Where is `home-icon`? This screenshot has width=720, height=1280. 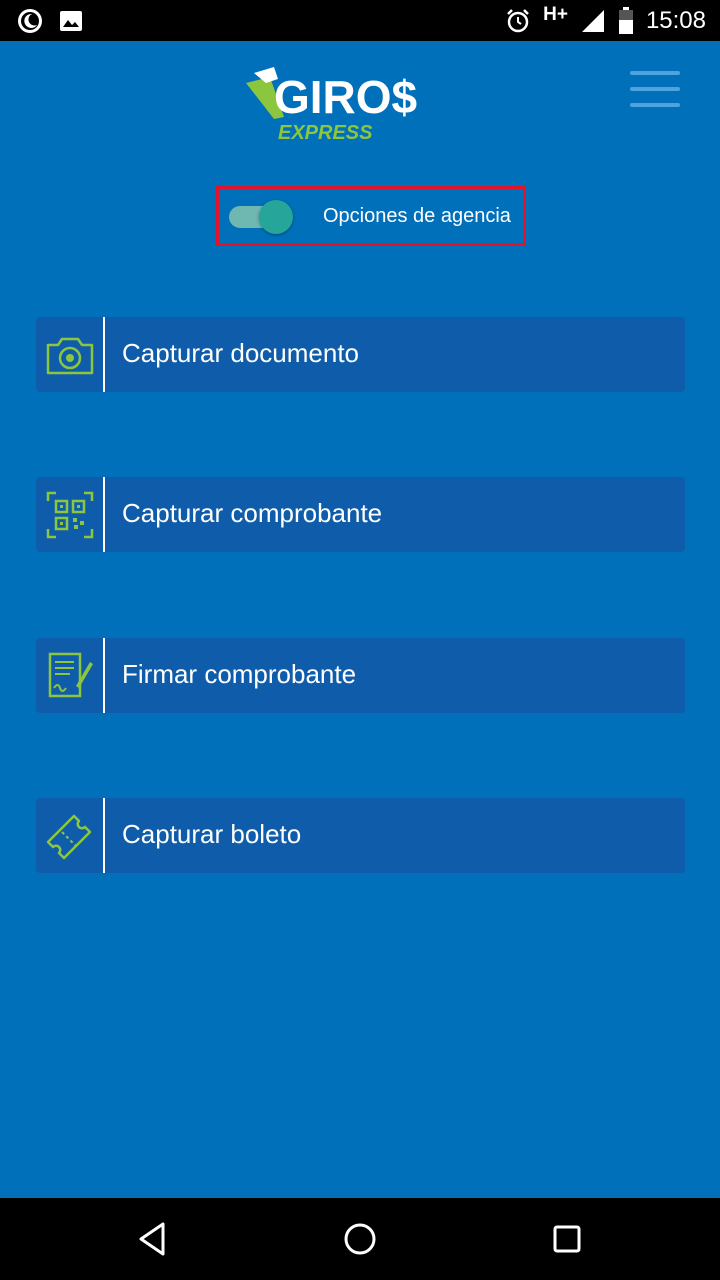 home-icon is located at coordinates (360, 1239).